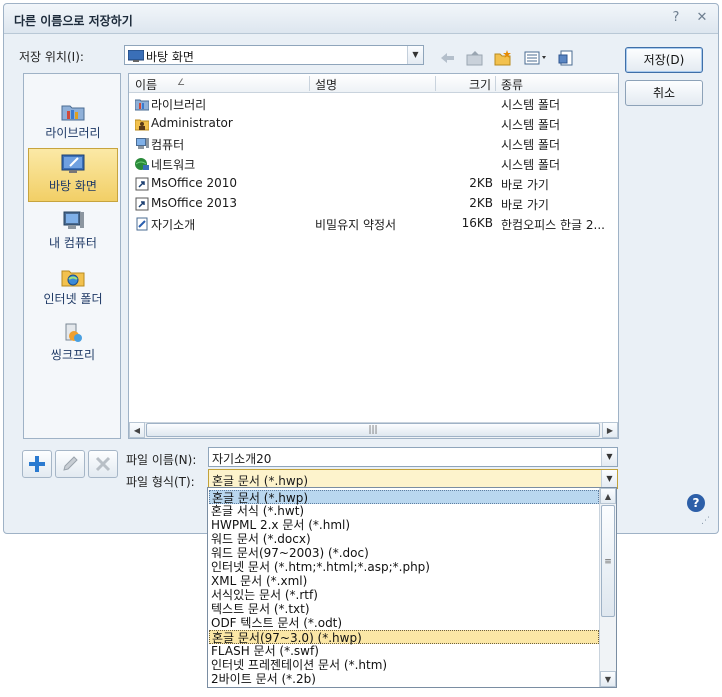 This screenshot has width=722, height=697. I want to click on file-row: 네트워크 시스템 폴더, so click(375, 164).